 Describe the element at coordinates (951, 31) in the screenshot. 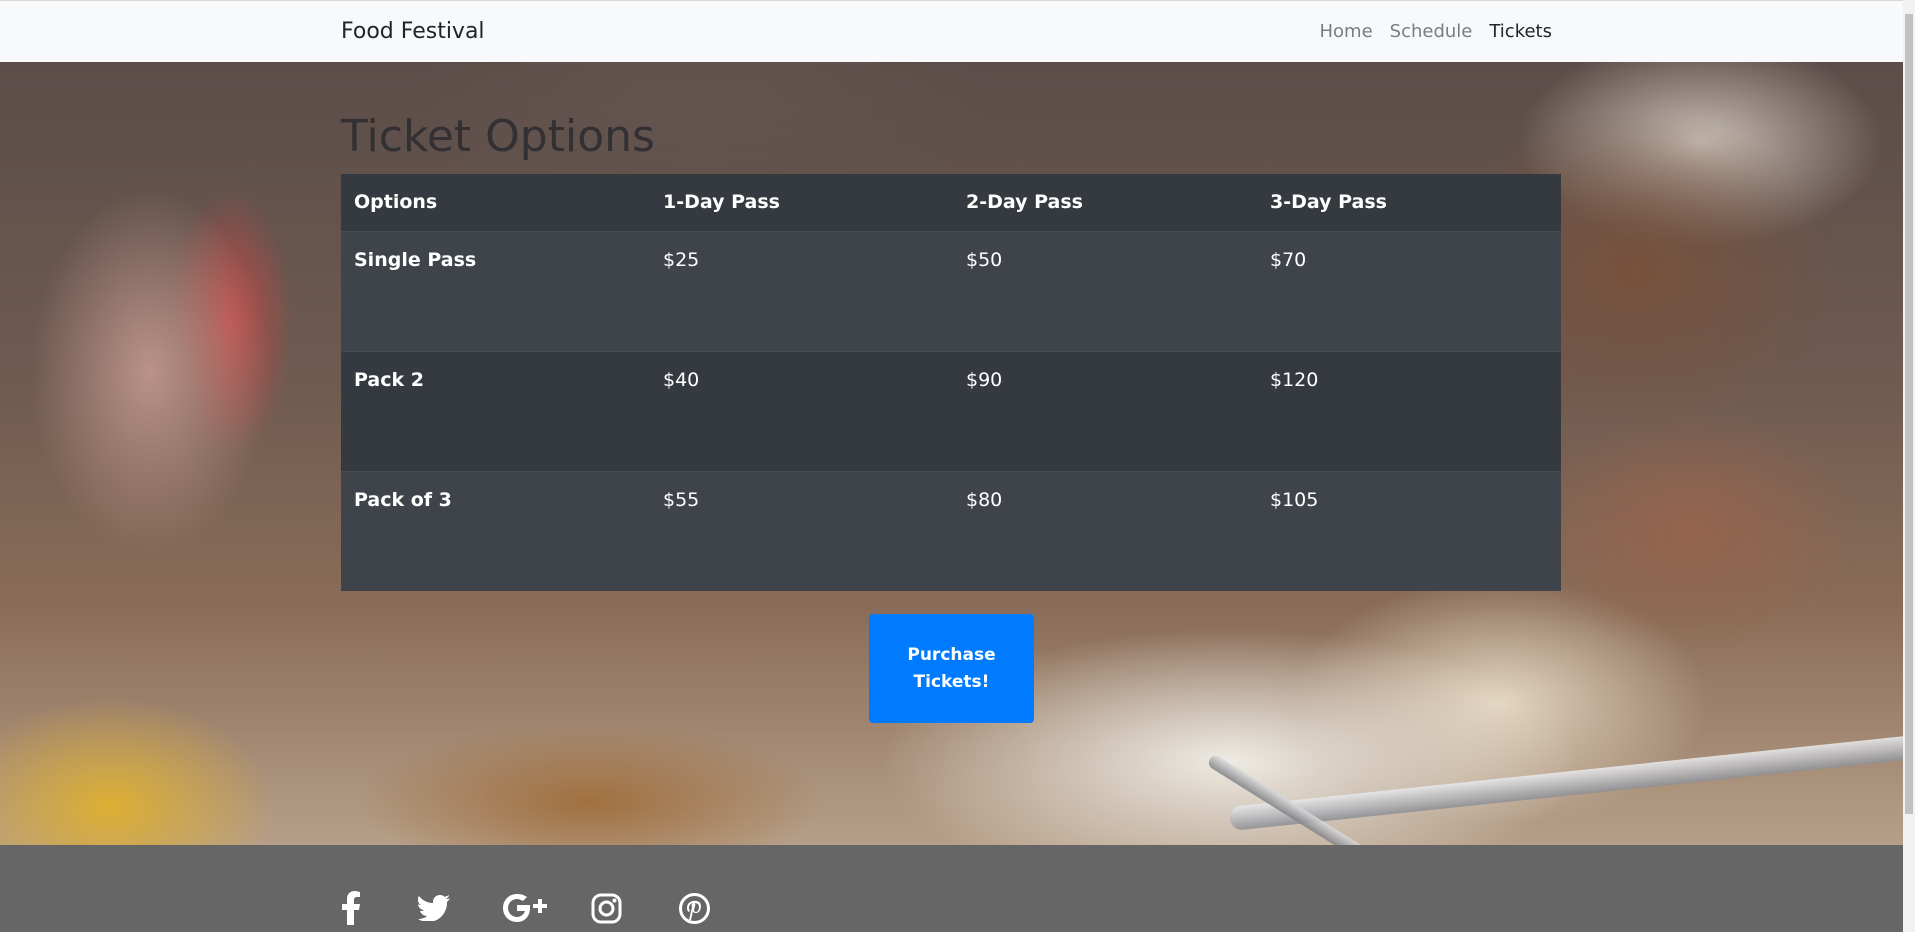

I see `navbar: Food Festival Home Schedule Tickets` at that location.